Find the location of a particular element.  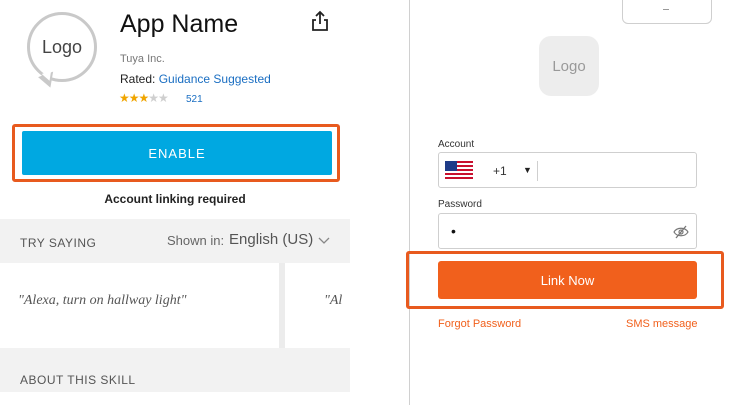

rating-count: 521 is located at coordinates (194, 99).